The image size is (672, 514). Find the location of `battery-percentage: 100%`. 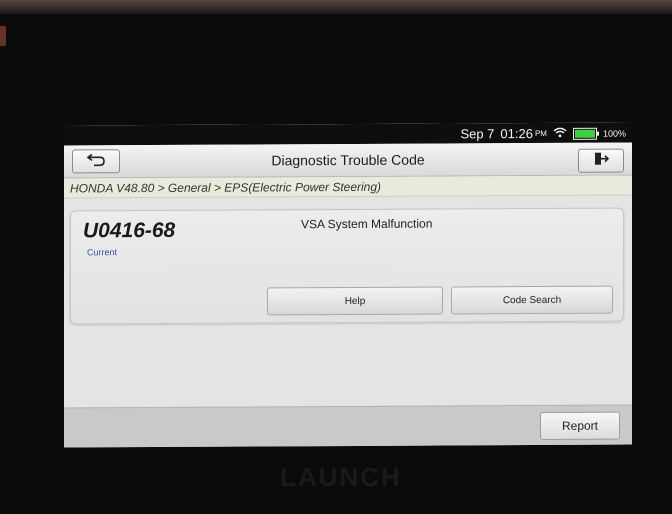

battery-percentage: 100% is located at coordinates (614, 133).